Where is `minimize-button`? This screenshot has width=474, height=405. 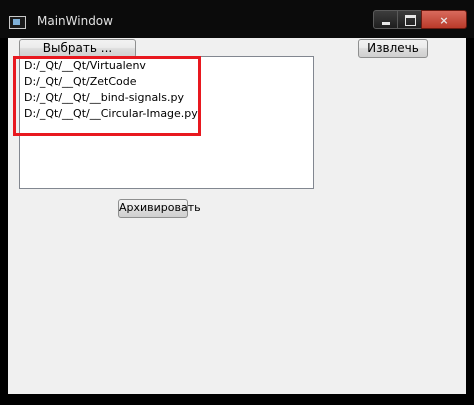 minimize-button is located at coordinates (385, 19).